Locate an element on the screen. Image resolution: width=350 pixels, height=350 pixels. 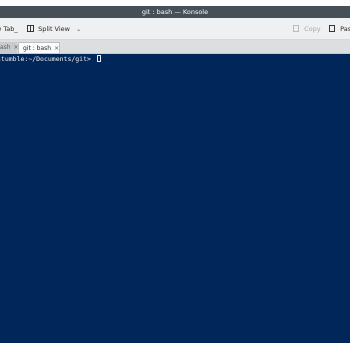
split-view-label: Split View is located at coordinates (54, 29).